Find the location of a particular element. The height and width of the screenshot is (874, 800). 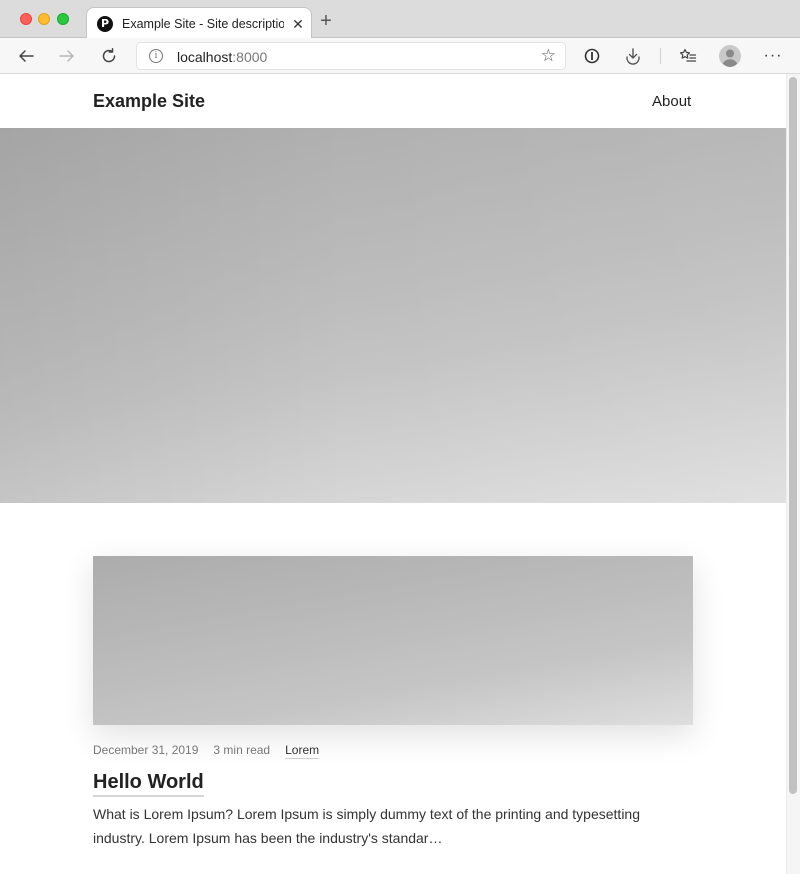

window-maximize-button is located at coordinates (63, 19).